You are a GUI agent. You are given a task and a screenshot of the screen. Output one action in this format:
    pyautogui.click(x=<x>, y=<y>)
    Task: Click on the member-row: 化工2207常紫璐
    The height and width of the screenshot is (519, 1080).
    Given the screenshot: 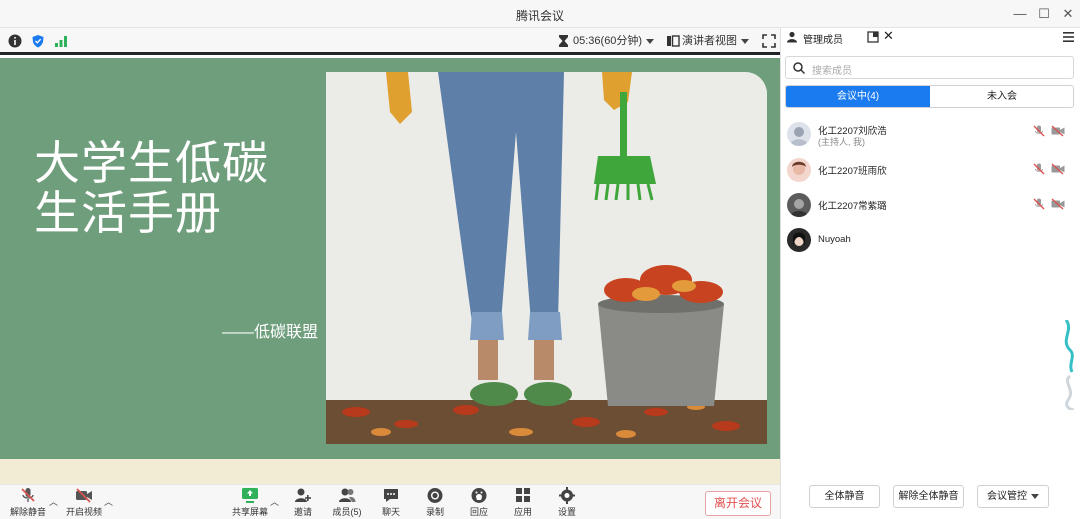 What is the action you would take?
    pyautogui.click(x=930, y=211)
    